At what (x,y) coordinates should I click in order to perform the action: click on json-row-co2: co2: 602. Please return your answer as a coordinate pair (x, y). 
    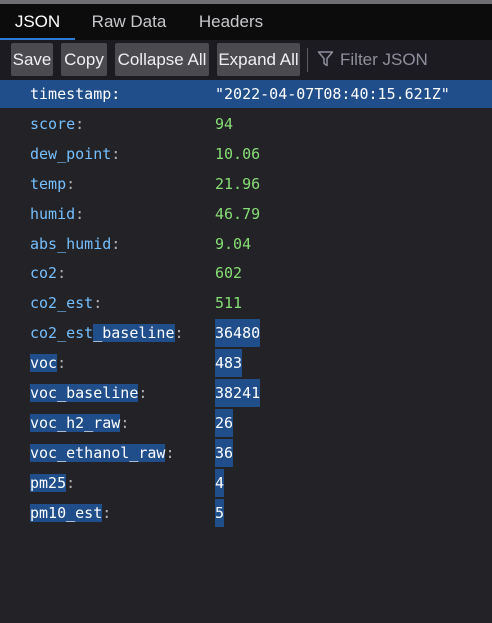
    Looking at the image, I should click on (246, 273).